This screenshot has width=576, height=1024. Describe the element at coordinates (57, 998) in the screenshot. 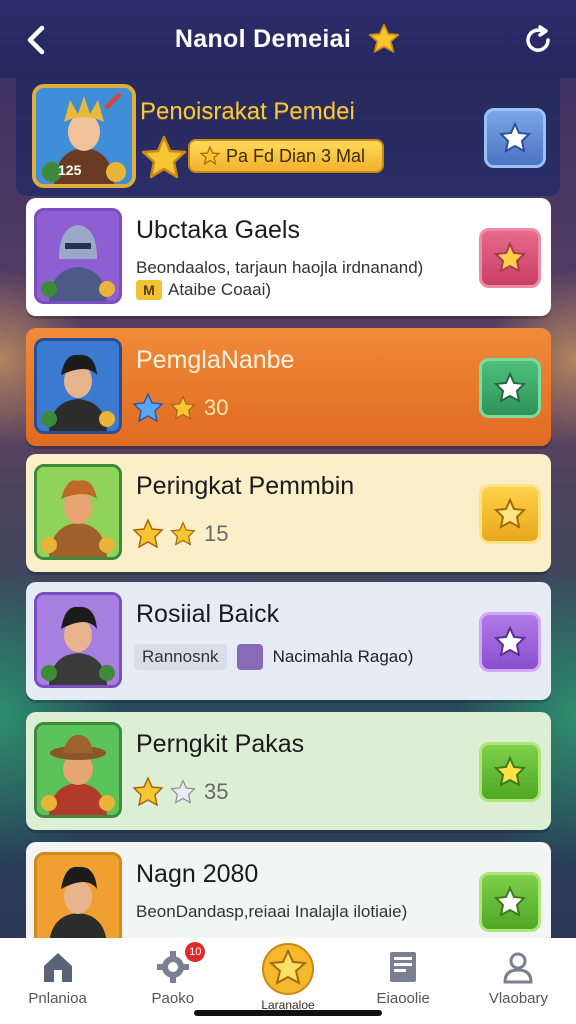

I see `nav-label: Pnlanioa` at that location.